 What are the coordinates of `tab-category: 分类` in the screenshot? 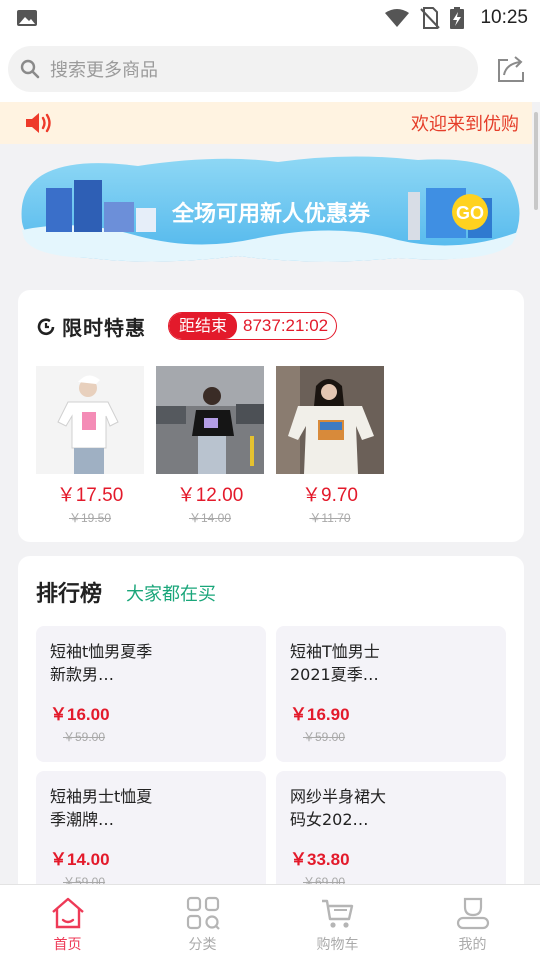 It's located at (202, 923).